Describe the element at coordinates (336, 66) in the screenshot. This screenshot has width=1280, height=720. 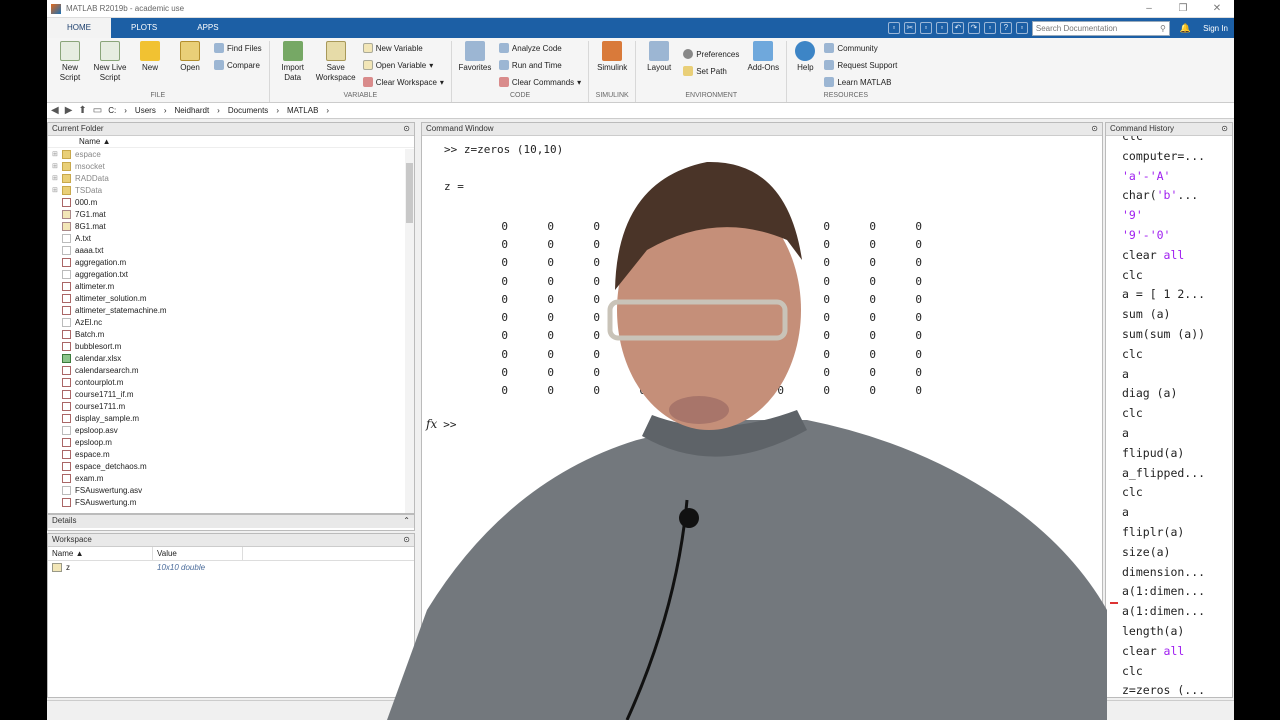
I see `save-workspace-button: Save Workspace` at that location.